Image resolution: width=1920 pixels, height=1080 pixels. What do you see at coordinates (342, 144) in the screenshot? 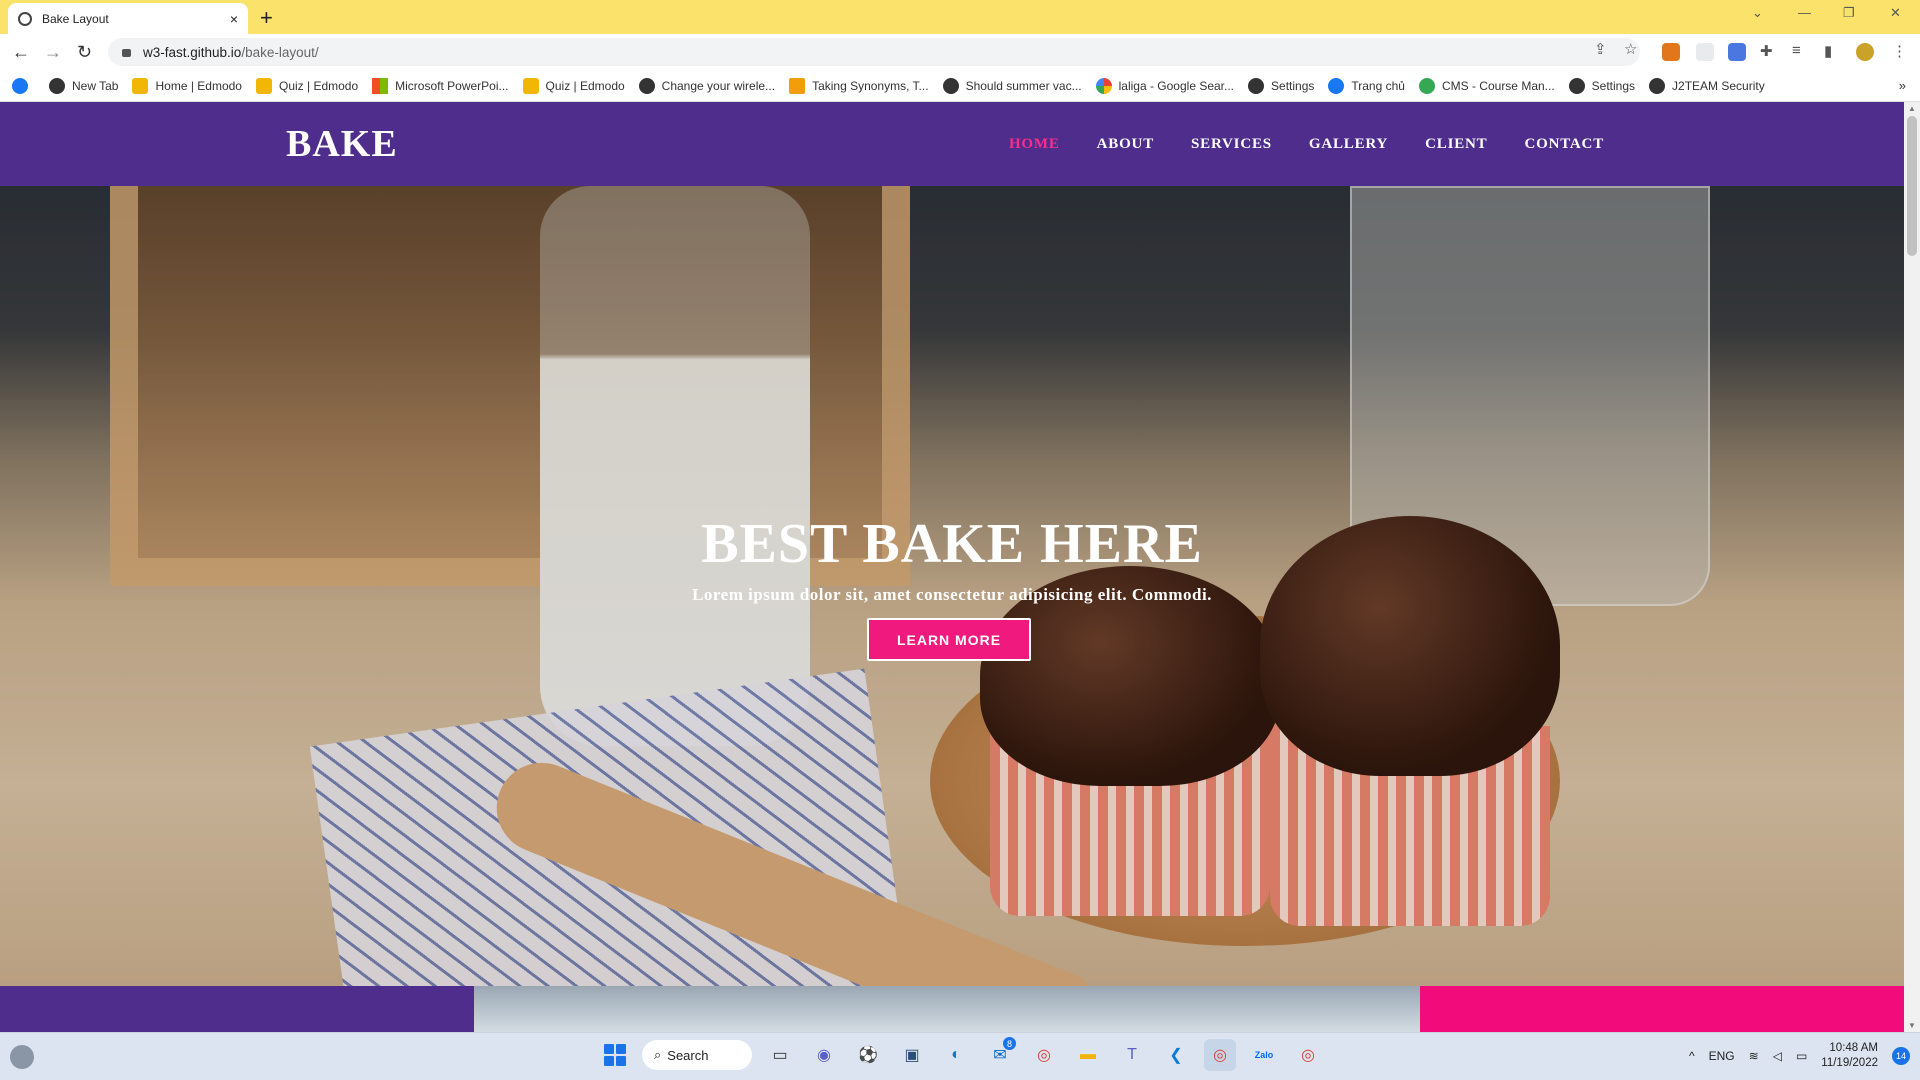
I see `site-logo: BAKE` at bounding box center [342, 144].